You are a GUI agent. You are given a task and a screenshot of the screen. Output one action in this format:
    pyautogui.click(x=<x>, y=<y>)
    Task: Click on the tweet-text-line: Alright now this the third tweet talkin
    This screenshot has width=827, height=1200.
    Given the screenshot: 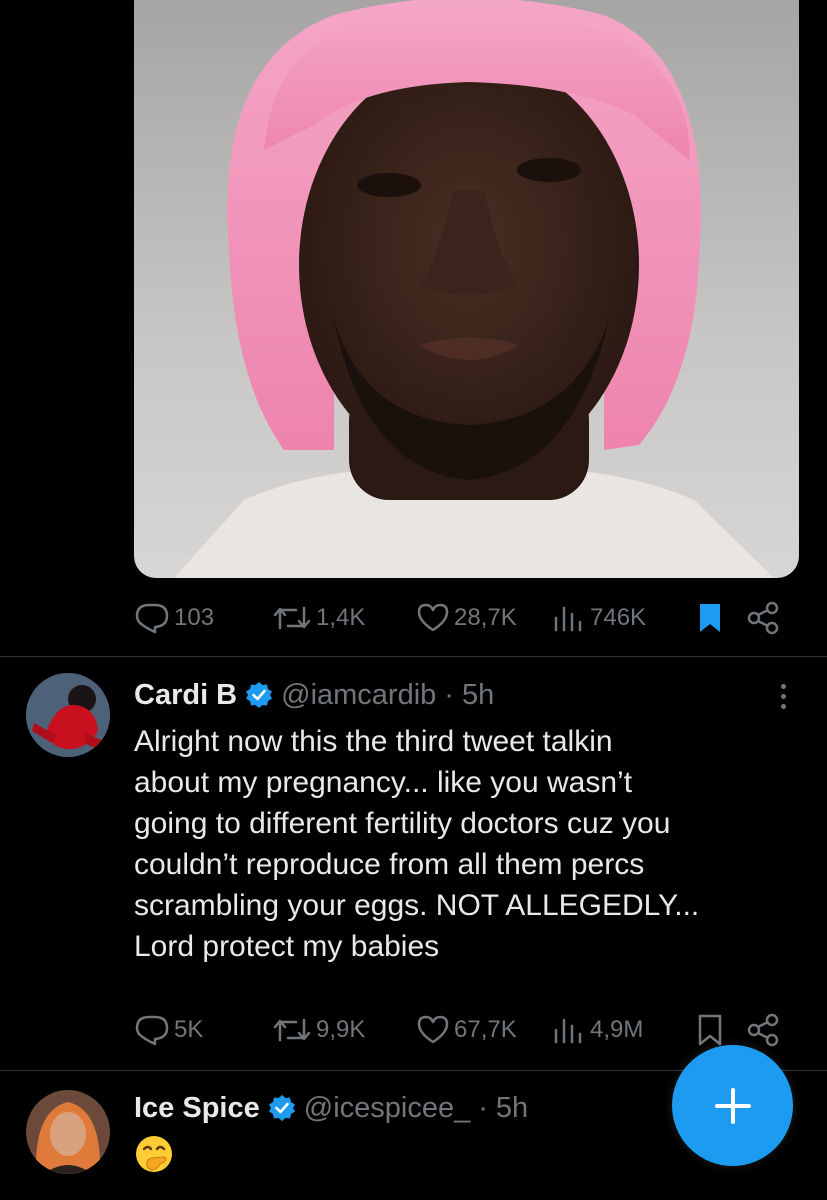 What is the action you would take?
    pyautogui.click(x=373, y=741)
    